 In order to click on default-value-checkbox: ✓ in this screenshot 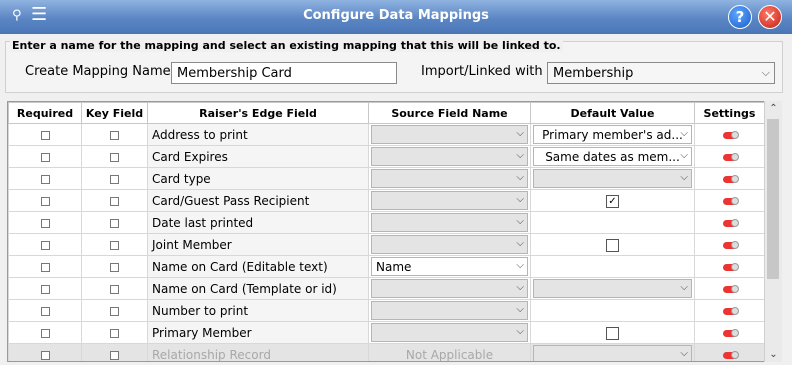, I will do `click(612, 201)`.